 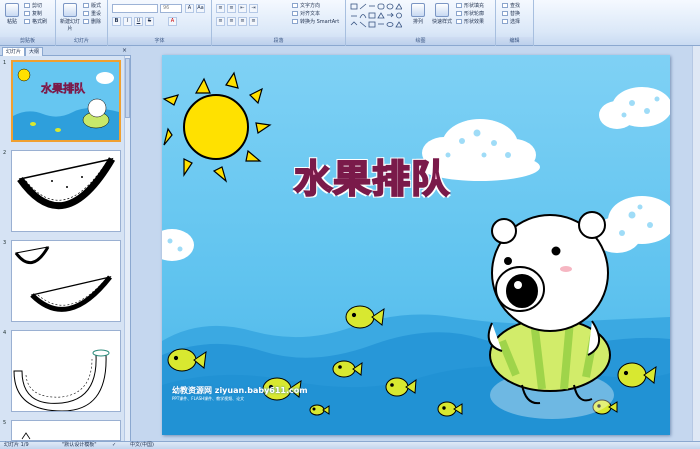 I want to click on replace-button: 替换, so click(x=511, y=14).